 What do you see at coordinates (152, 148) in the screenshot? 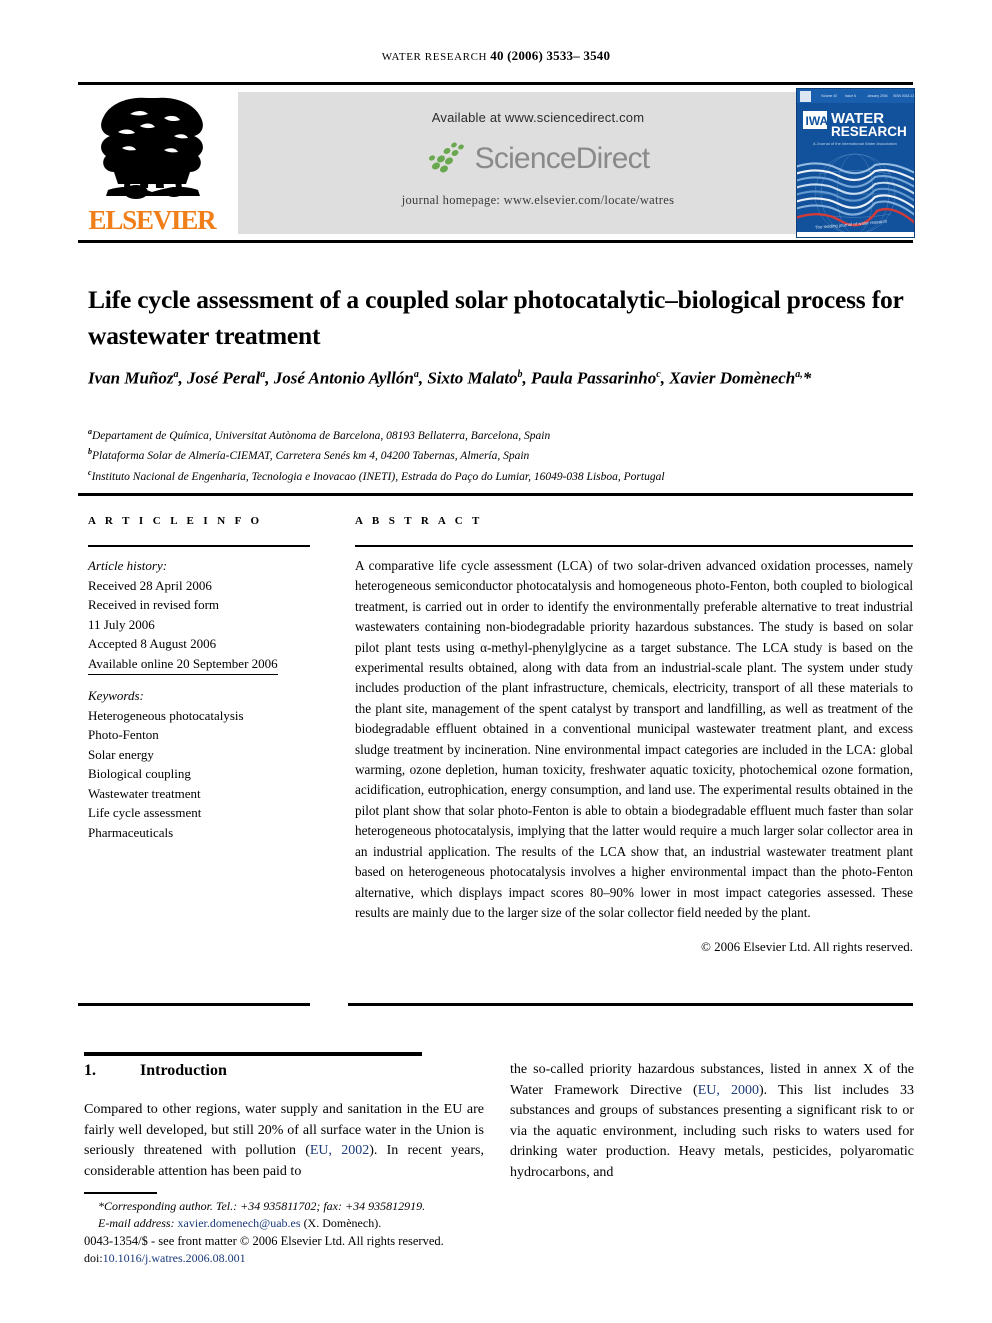
I see `elsevier-tree-icon` at bounding box center [152, 148].